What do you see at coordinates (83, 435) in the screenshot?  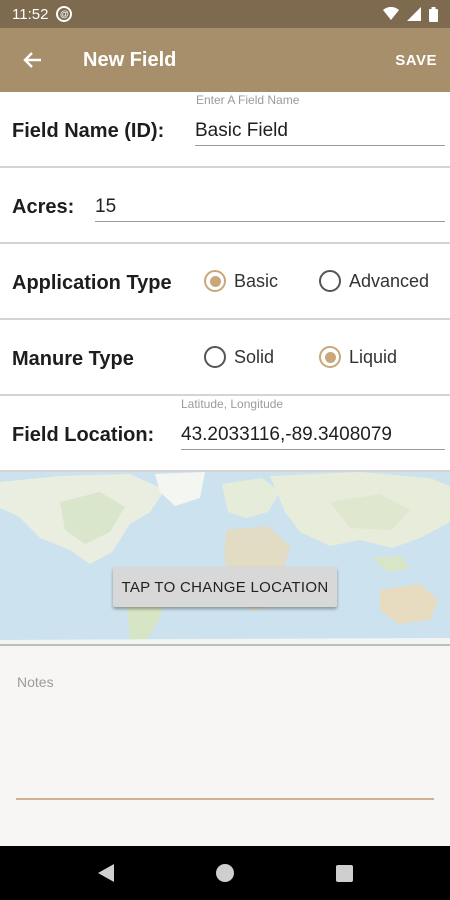 I see `field-location-label: Field Location:` at bounding box center [83, 435].